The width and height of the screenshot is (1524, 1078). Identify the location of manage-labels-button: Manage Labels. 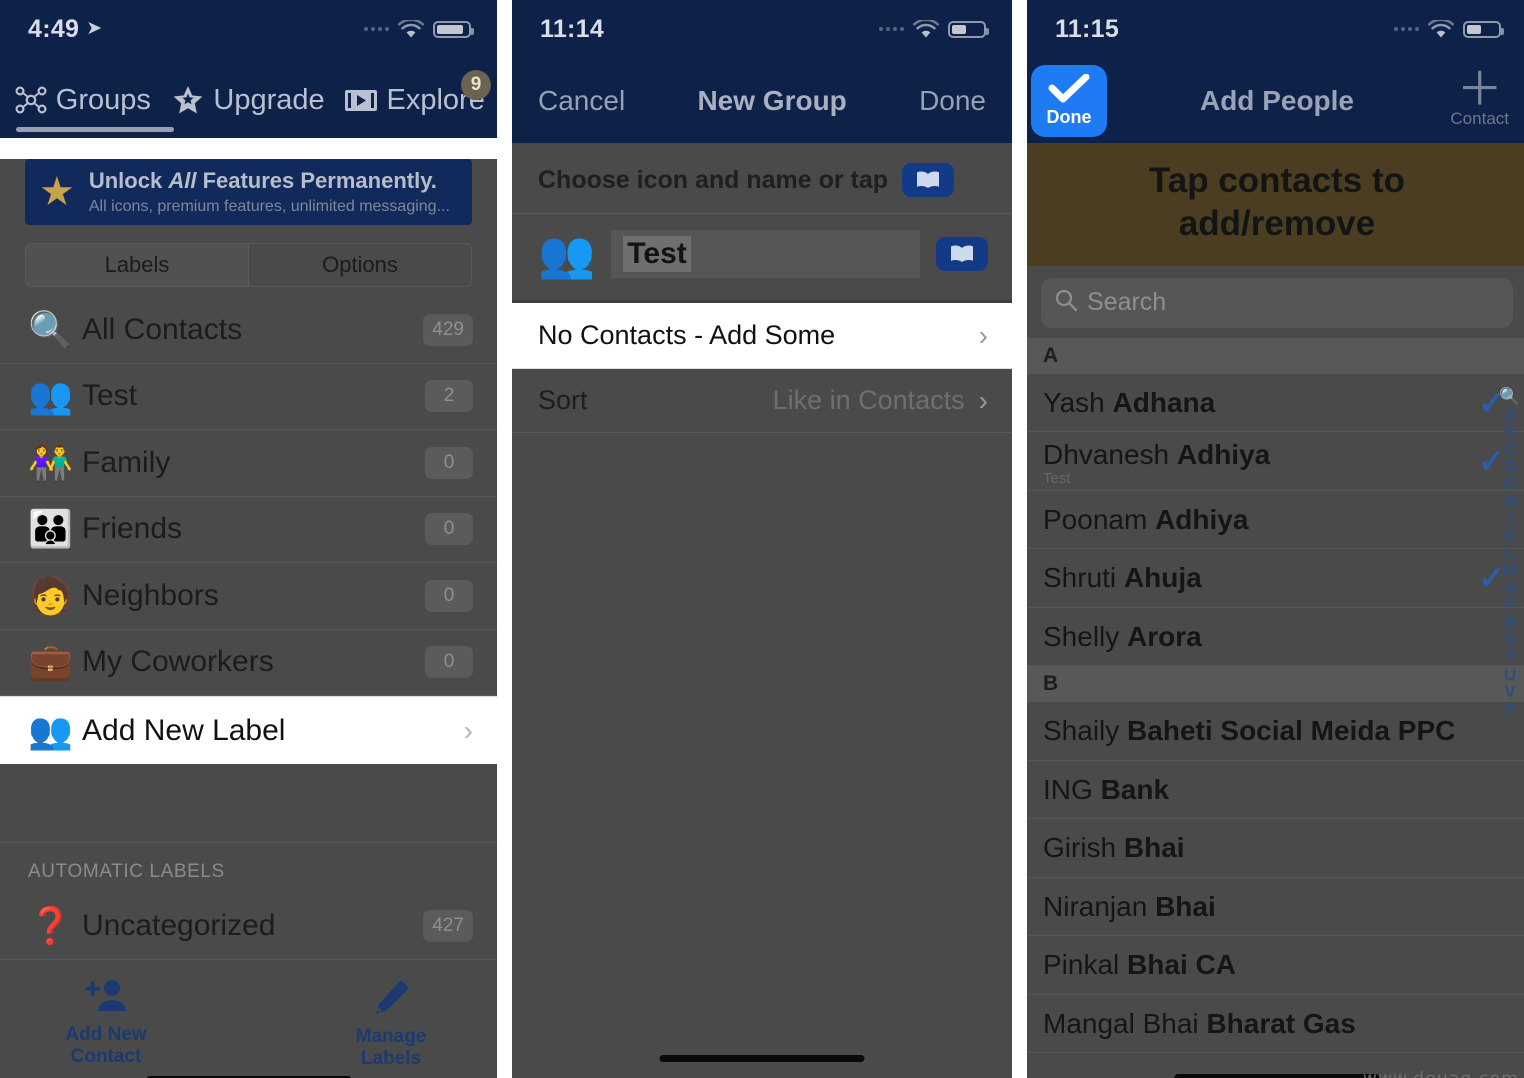
(391, 1024).